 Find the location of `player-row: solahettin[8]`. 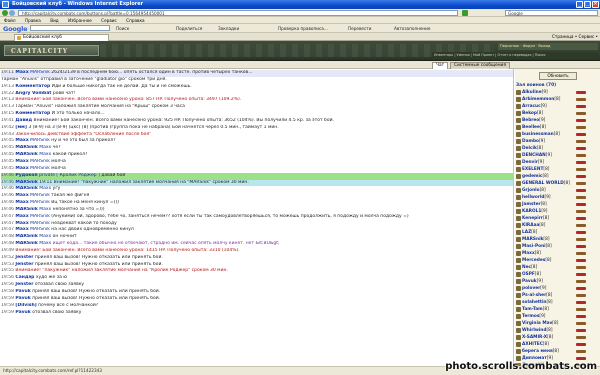

player-row: solahettin[8] is located at coordinates (558, 302).